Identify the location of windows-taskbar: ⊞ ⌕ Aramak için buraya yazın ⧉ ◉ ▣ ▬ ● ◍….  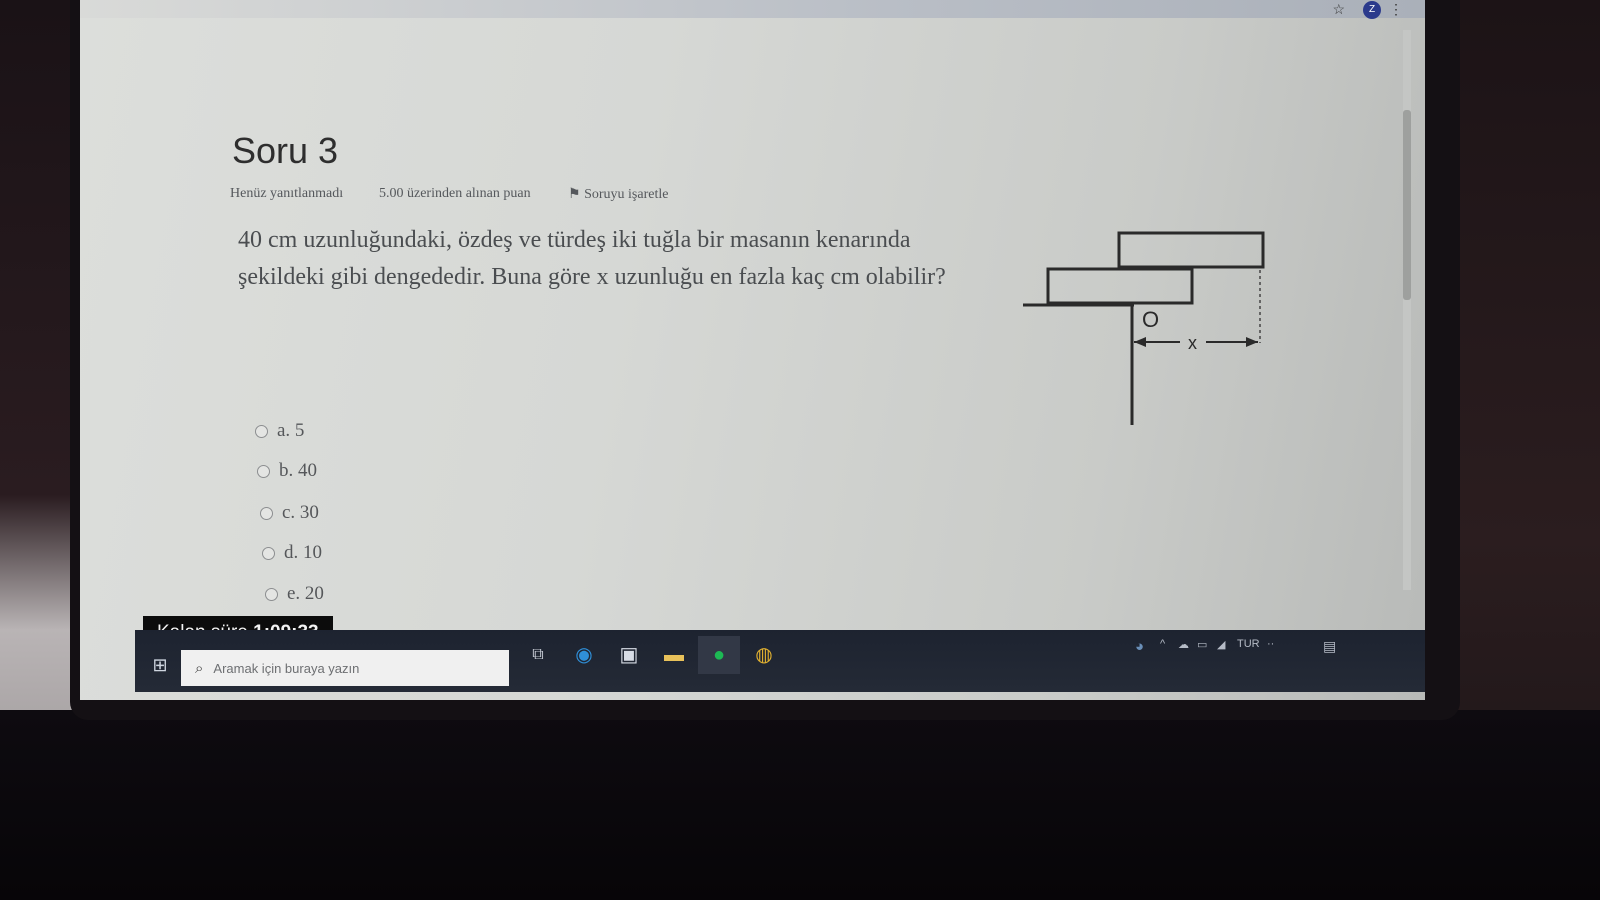
(780, 661).